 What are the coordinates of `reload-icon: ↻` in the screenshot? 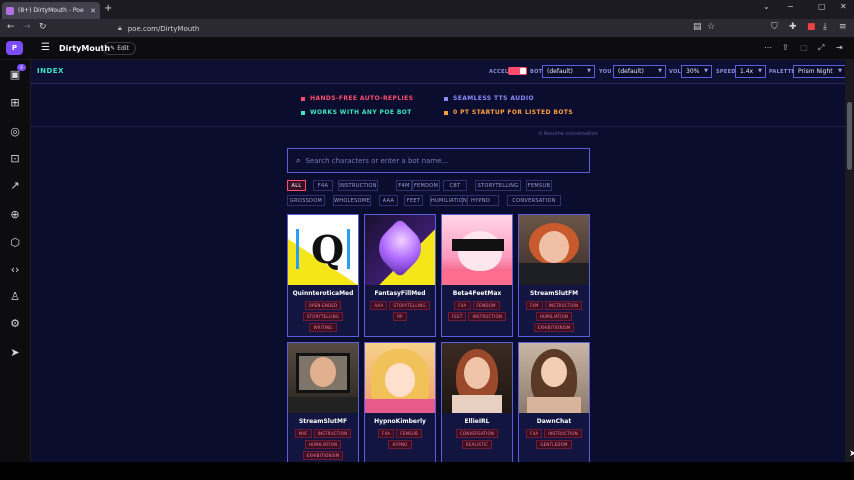 It's located at (43, 27).